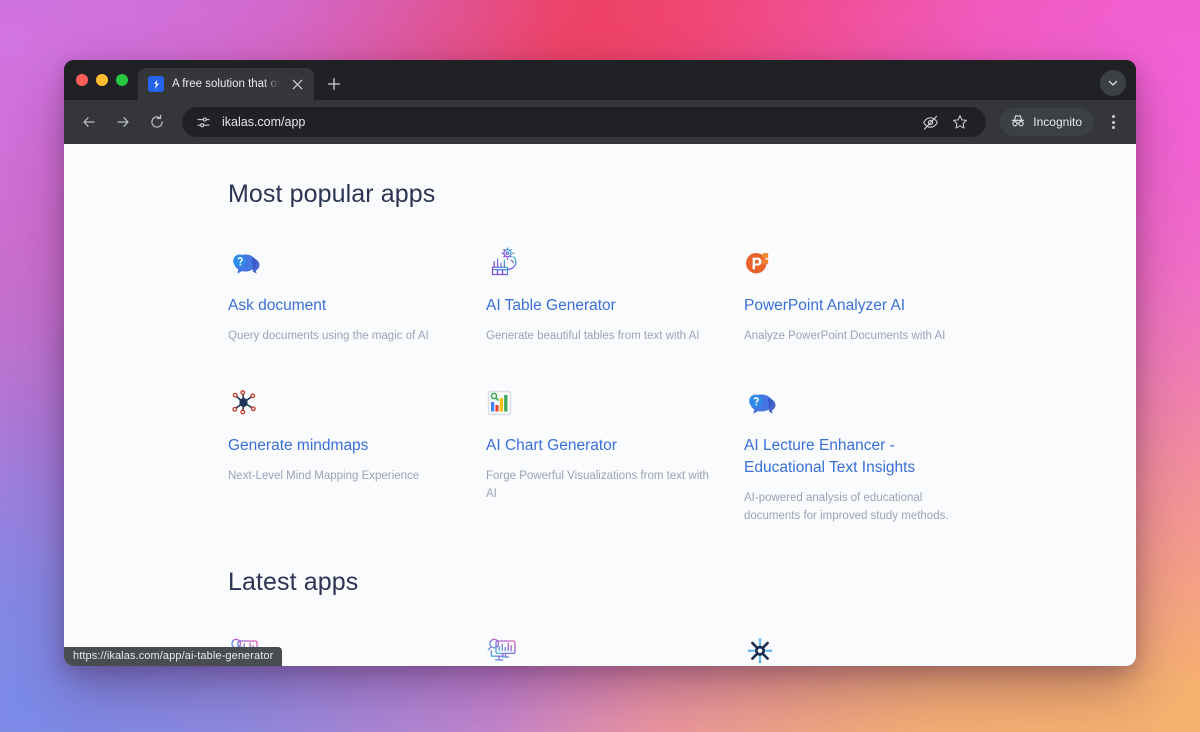 The image size is (1200, 732). I want to click on window-traffic-lights, so click(106, 80).